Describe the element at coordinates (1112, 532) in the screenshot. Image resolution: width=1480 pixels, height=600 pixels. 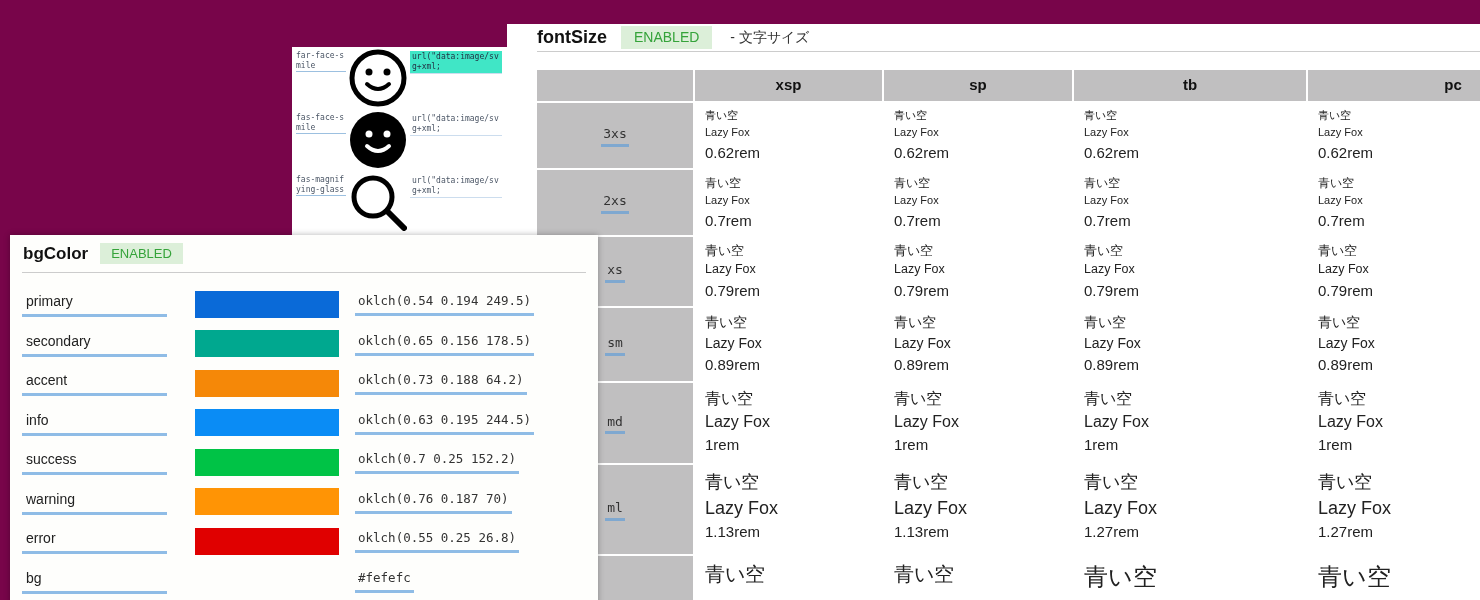
I see `size-value: 1.27rem` at that location.